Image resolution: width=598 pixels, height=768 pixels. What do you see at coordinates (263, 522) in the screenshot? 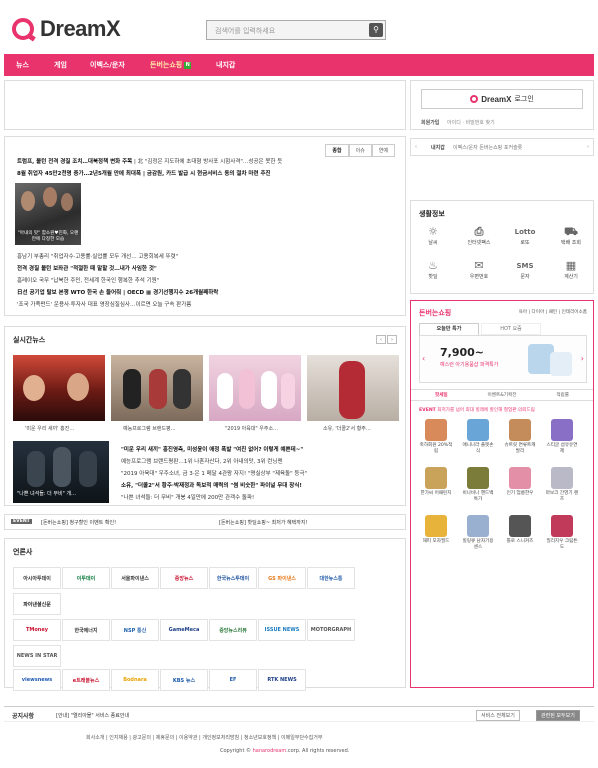
I see `event-right-link: [돈버는쇼핑] 핫딜쇼핑~ 최저가 혜택까지!` at bounding box center [263, 522].